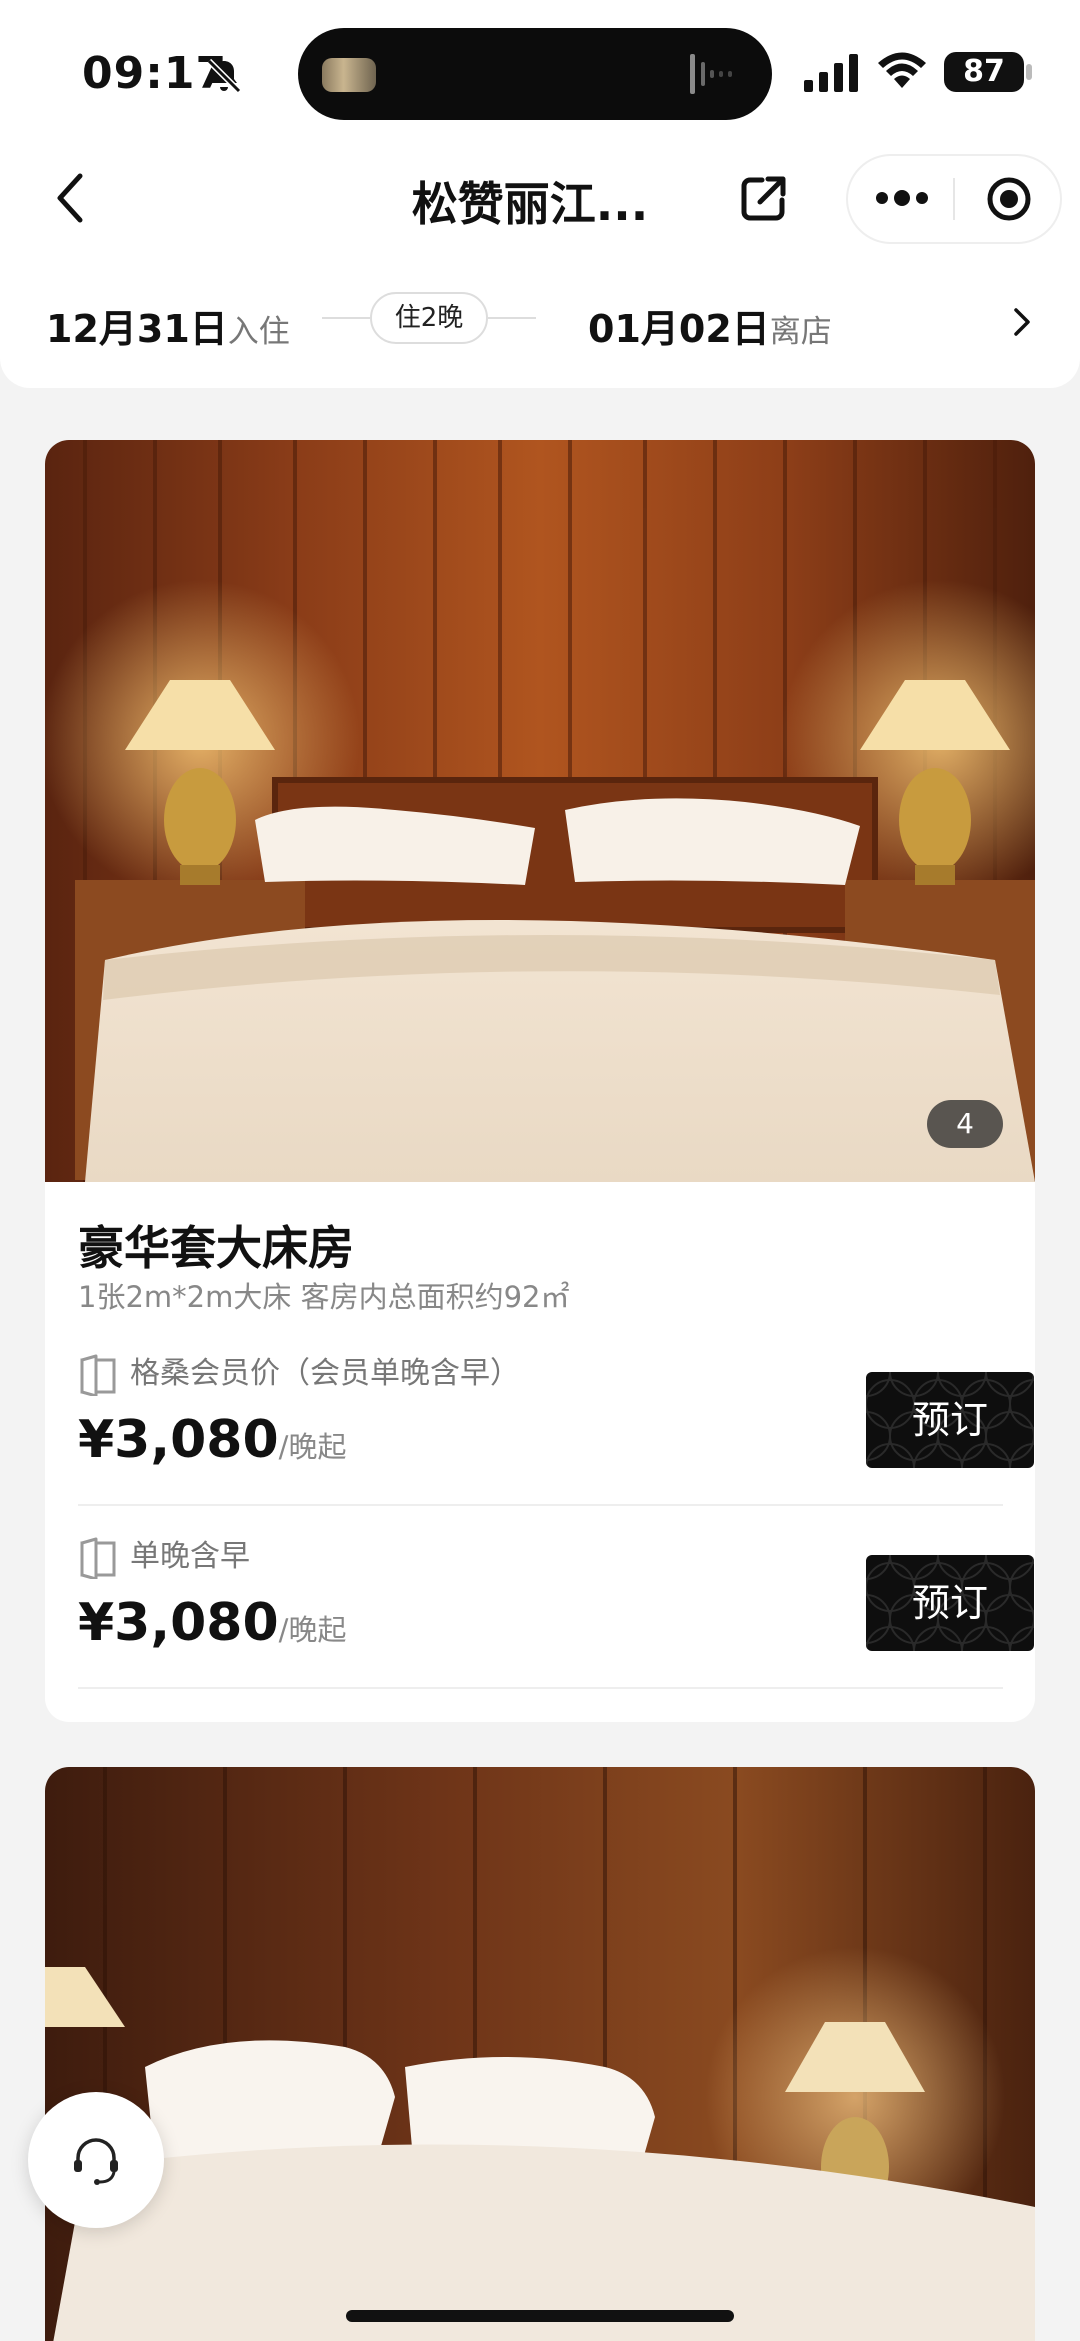 The image size is (1080, 2341). Describe the element at coordinates (429, 318) in the screenshot. I see `nights-badge: 住2晚` at that location.